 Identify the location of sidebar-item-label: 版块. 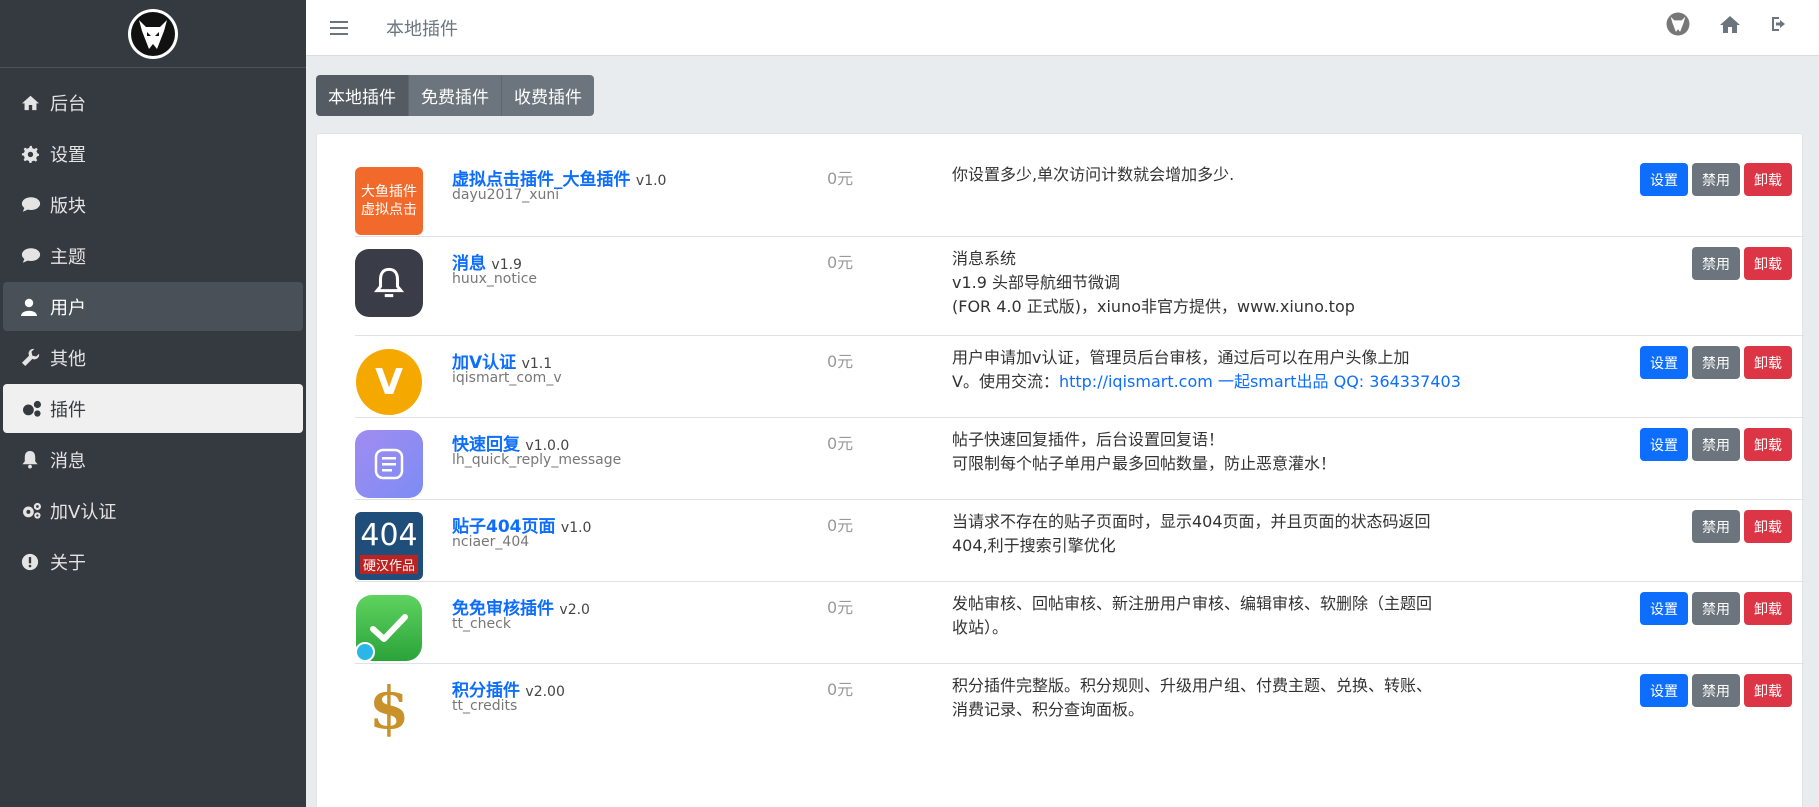
(68, 206).